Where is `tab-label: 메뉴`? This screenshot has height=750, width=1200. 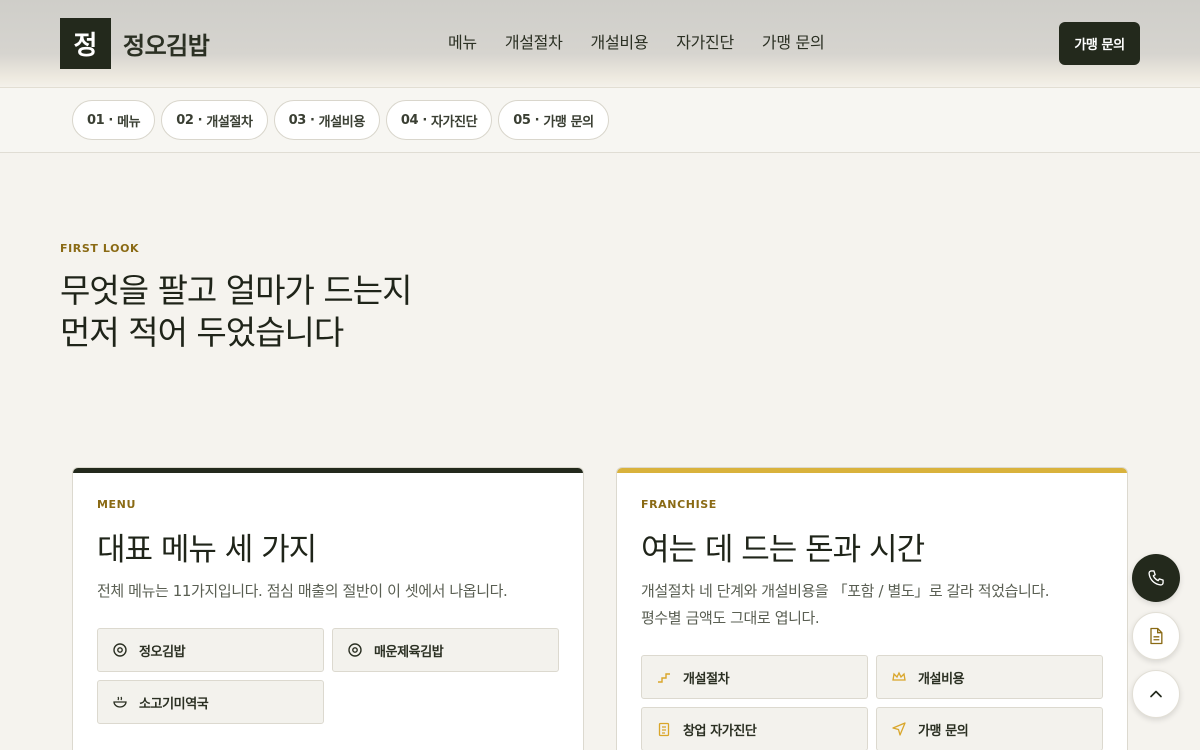 tab-label: 메뉴 is located at coordinates (129, 122).